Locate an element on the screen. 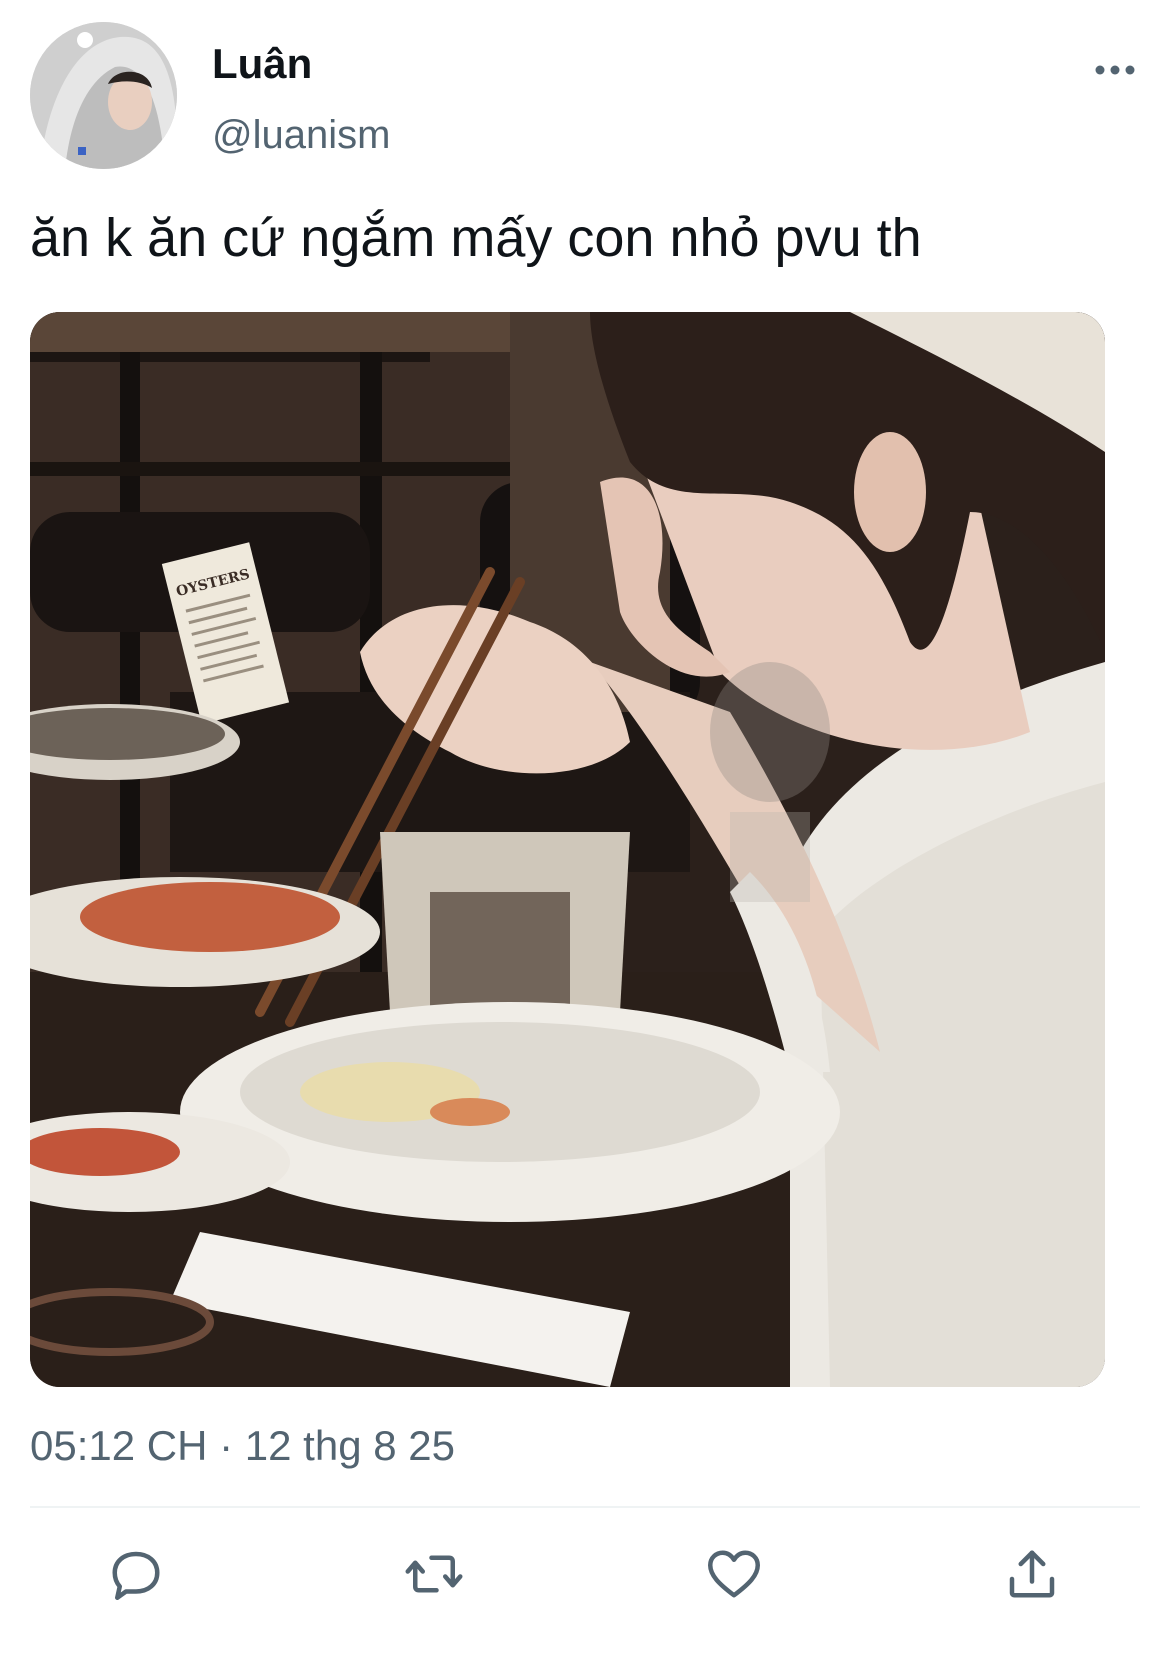 The width and height of the screenshot is (1170, 1670). divider is located at coordinates (585, 1507).